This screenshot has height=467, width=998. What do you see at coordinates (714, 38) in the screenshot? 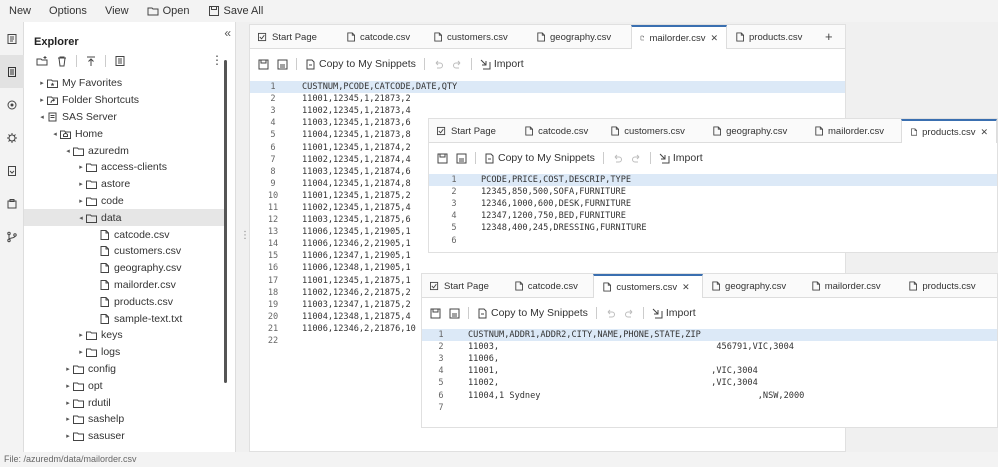
I see `close-tab-icon: ✕` at bounding box center [714, 38].